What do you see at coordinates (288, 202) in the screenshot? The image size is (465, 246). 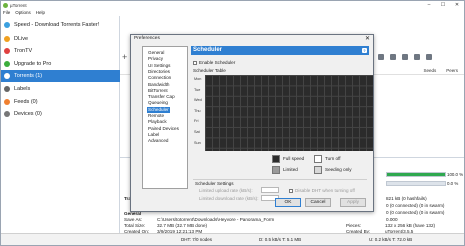 I see `ok-button: OK` at bounding box center [288, 202].